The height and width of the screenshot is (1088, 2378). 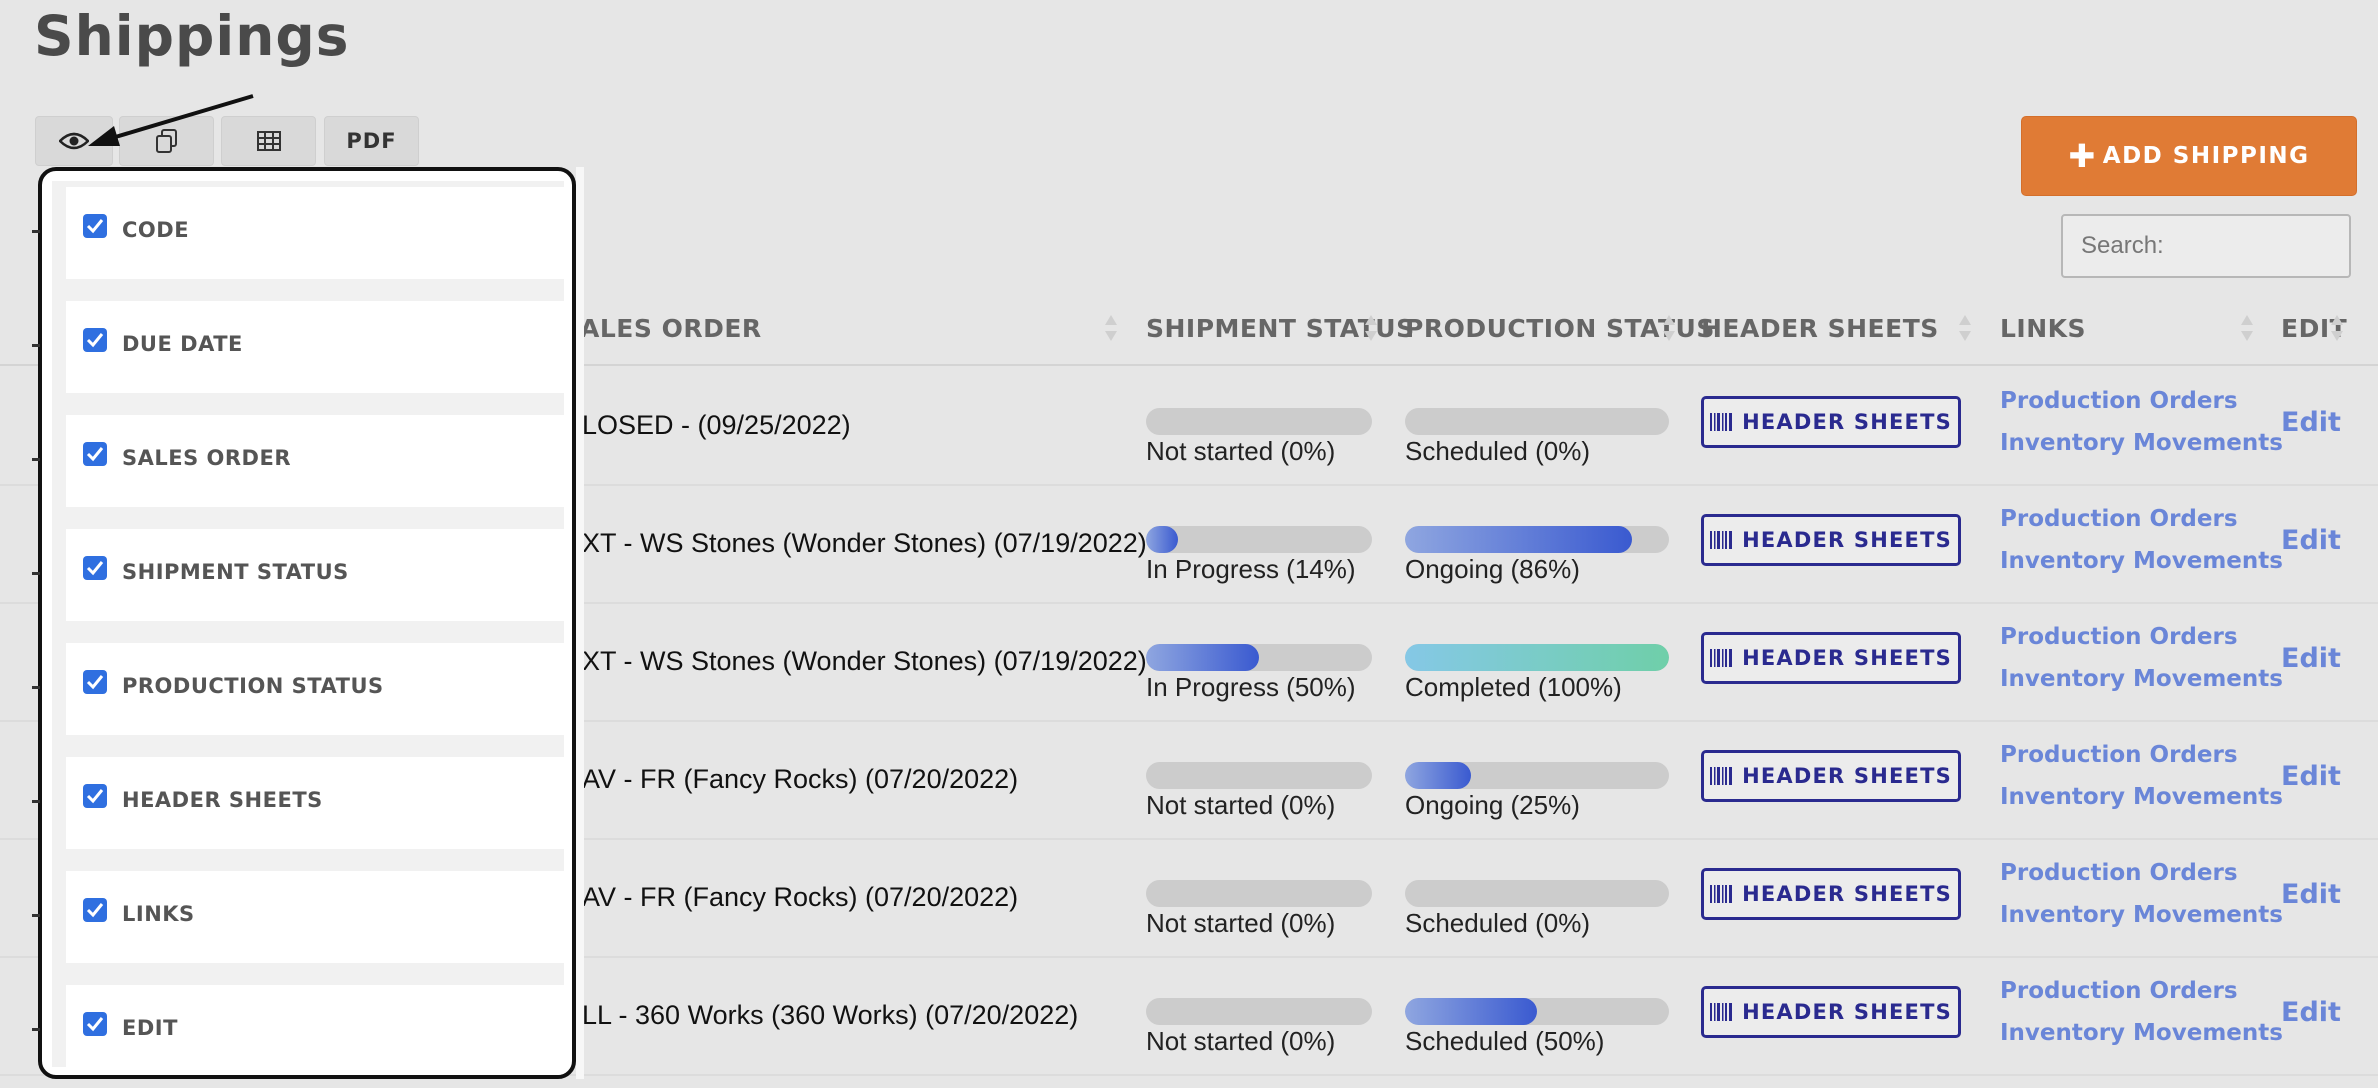 What do you see at coordinates (171, 120) in the screenshot?
I see `annotation-arrow-icon` at bounding box center [171, 120].